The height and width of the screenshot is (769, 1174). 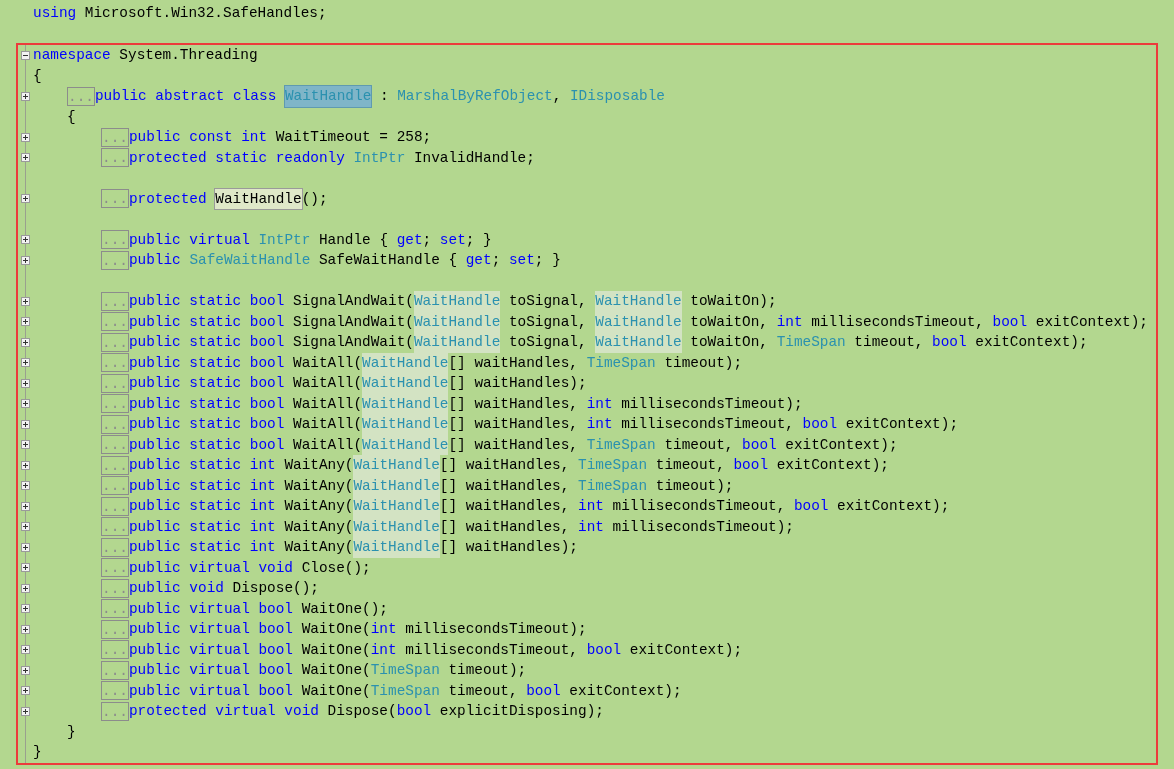 What do you see at coordinates (327, 670) in the screenshot?
I see `code-line: public virtual bool WaitOne(TimeSpan timeout);` at bounding box center [327, 670].